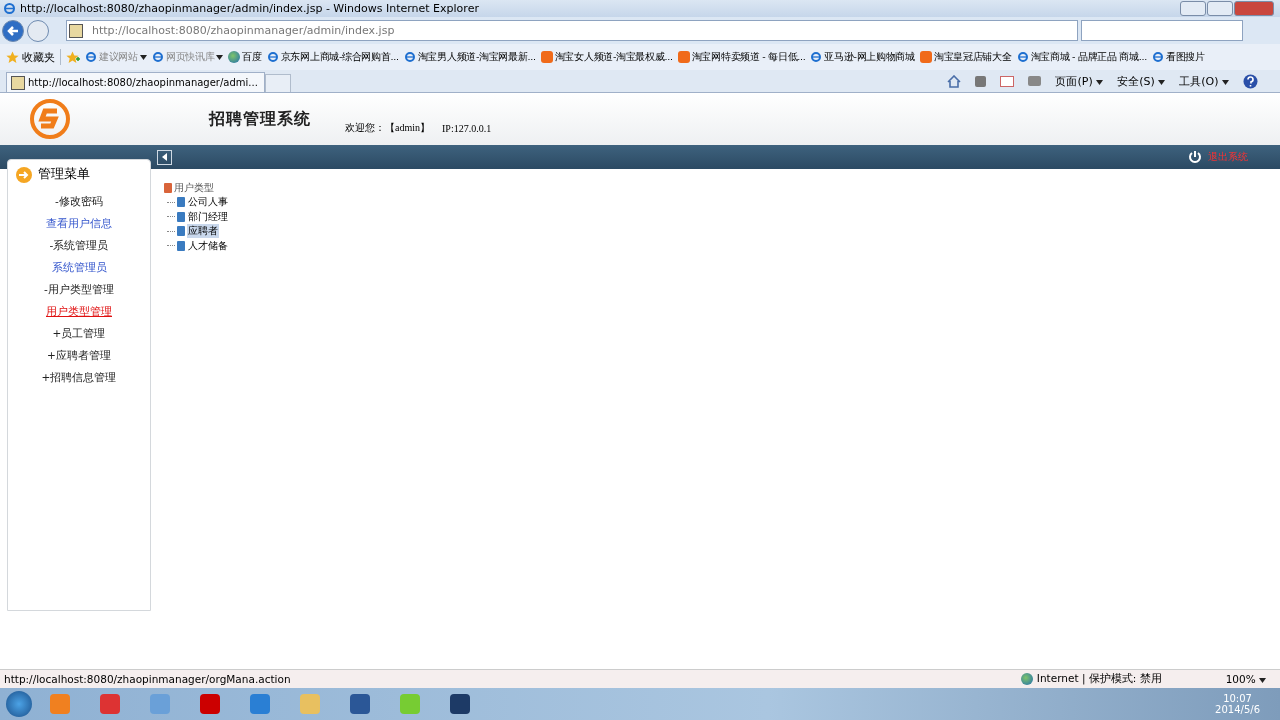 This screenshot has width=1280, height=720. I want to click on bookmark-link: 亚马逊-网上购物商城, so click(862, 57).